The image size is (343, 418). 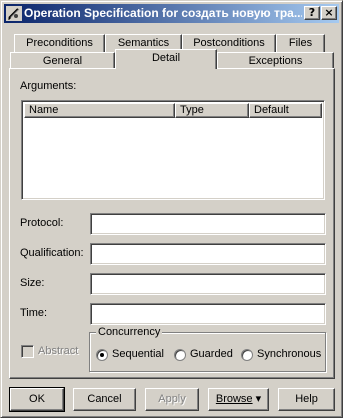 I want to click on tab-label: Files, so click(x=300, y=43).